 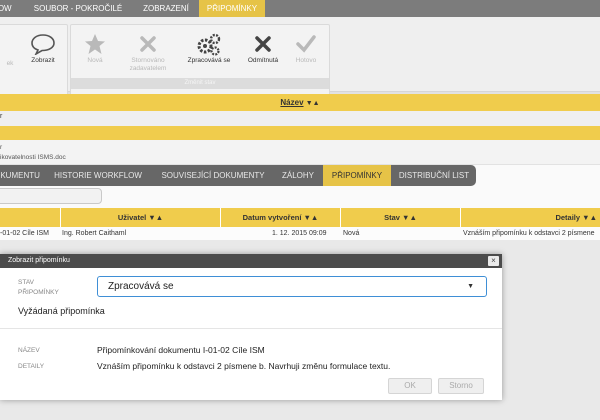 I want to click on column-user: Uživatel ▼▲, so click(x=140, y=217).